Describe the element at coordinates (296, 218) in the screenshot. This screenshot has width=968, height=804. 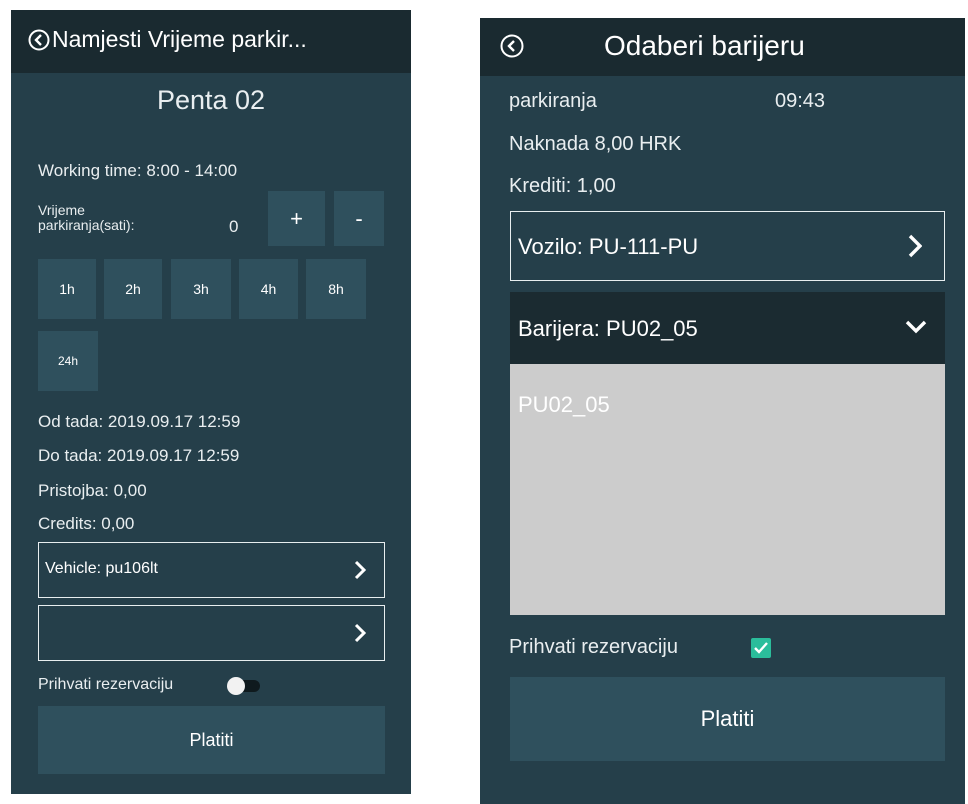
I see `plus-button: +` at that location.